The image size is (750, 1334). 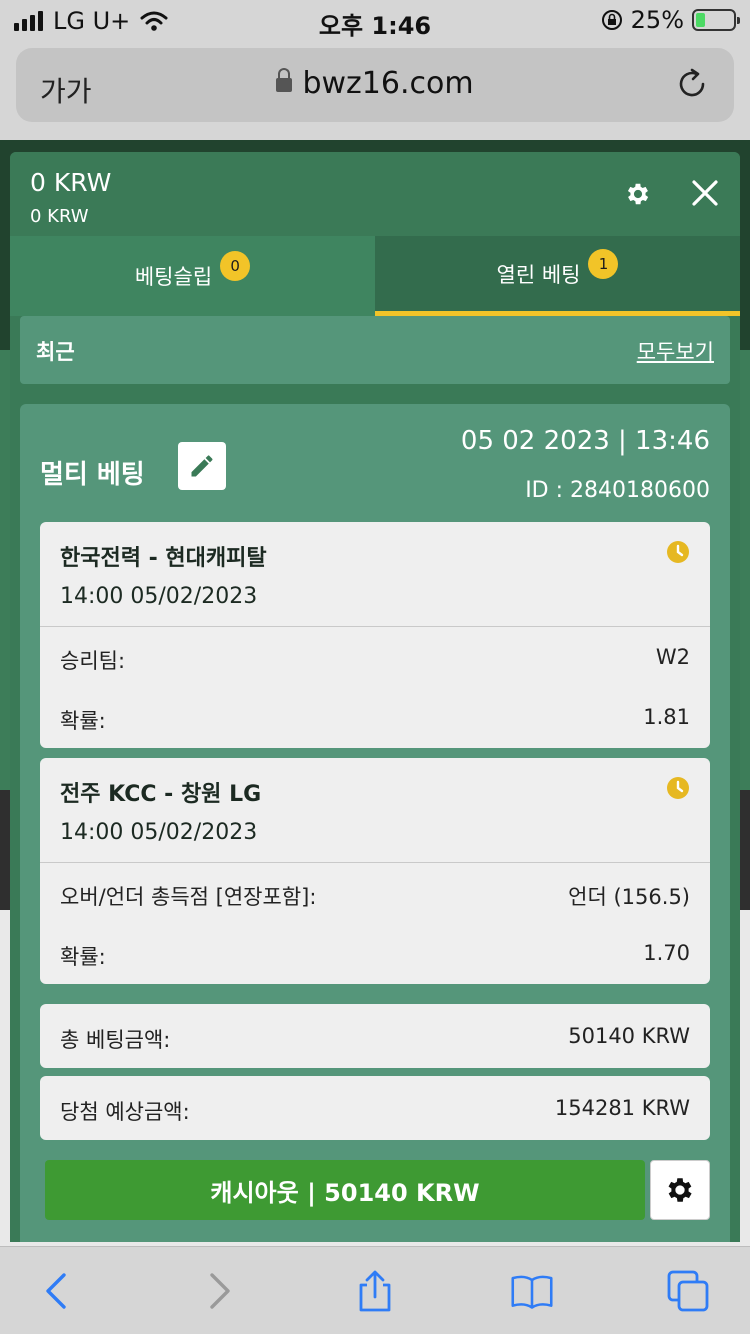 What do you see at coordinates (629, 1036) in the screenshot?
I see `total-stake-value: 50140 KRW` at bounding box center [629, 1036].